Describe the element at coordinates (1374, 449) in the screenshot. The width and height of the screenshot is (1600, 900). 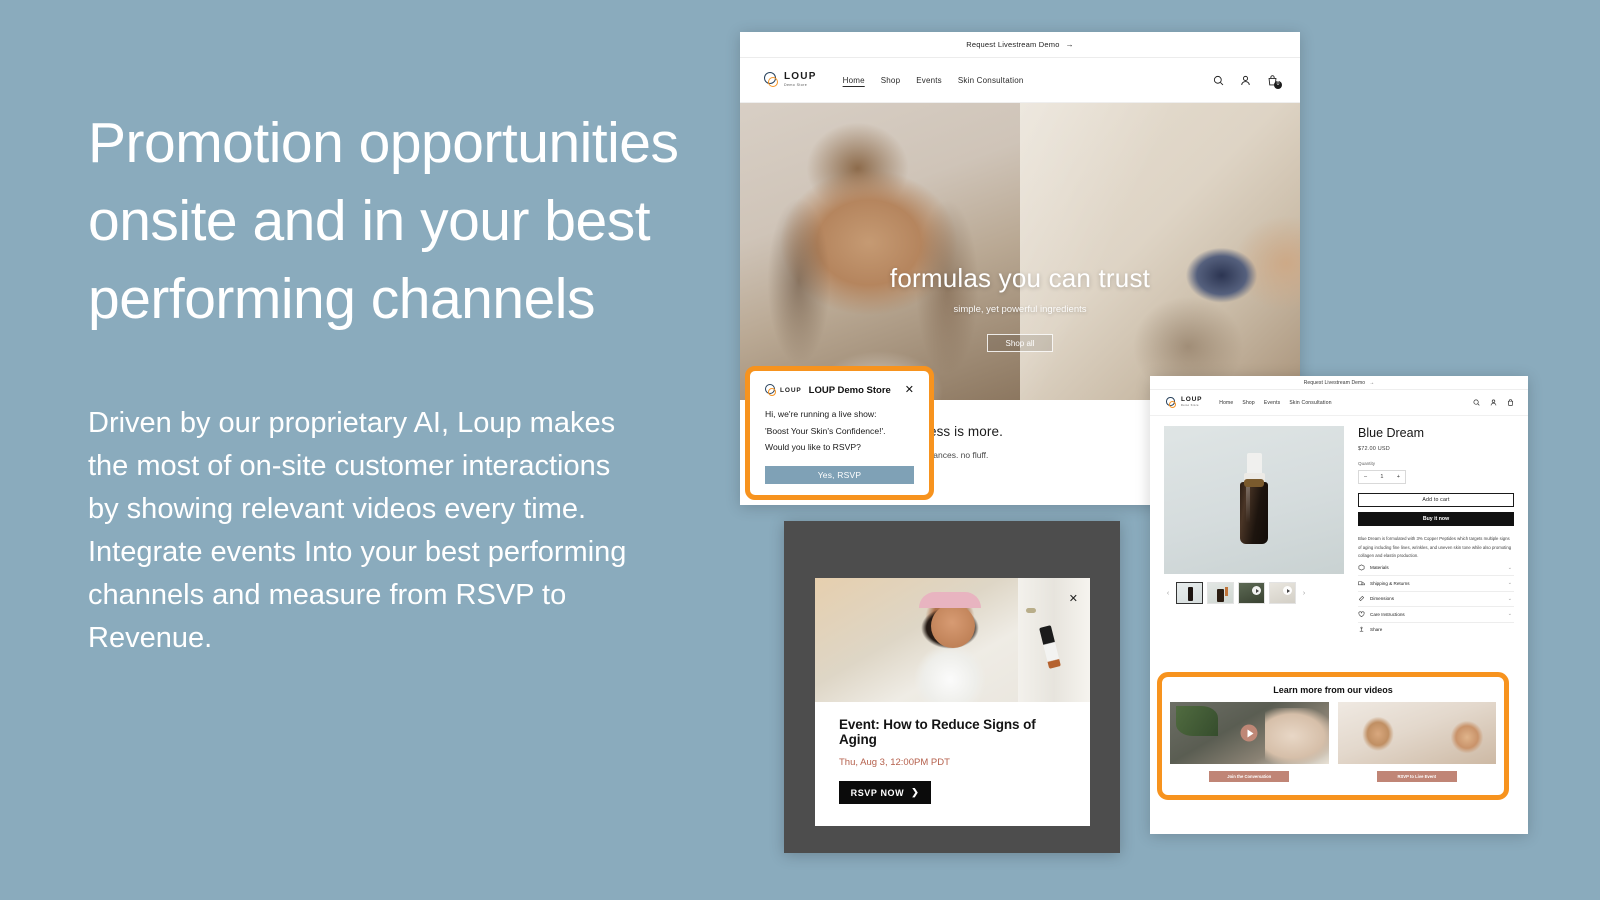
I see `product-price: $72.00 USD` at that location.